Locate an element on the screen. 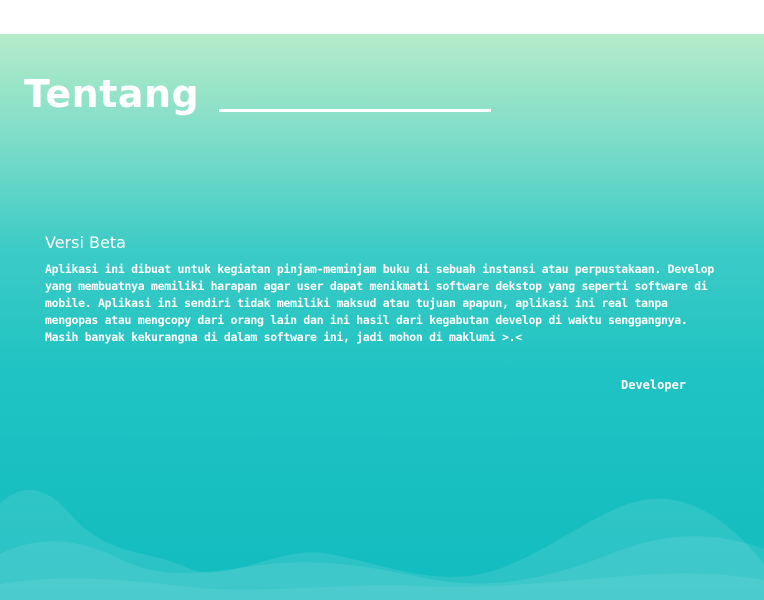 This screenshot has height=600, width=764. version-label: Versi Beta is located at coordinates (85, 242).